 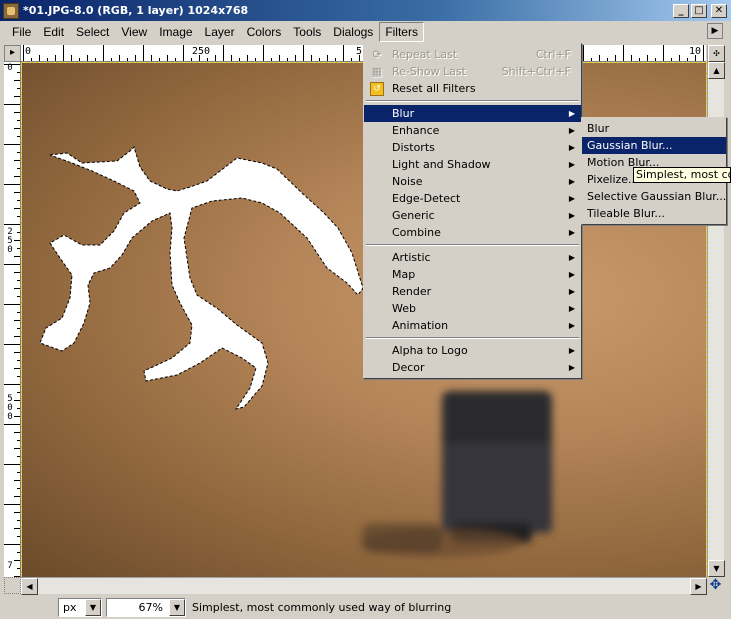 What do you see at coordinates (699, 10) in the screenshot?
I see `maximize-button: □` at bounding box center [699, 10].